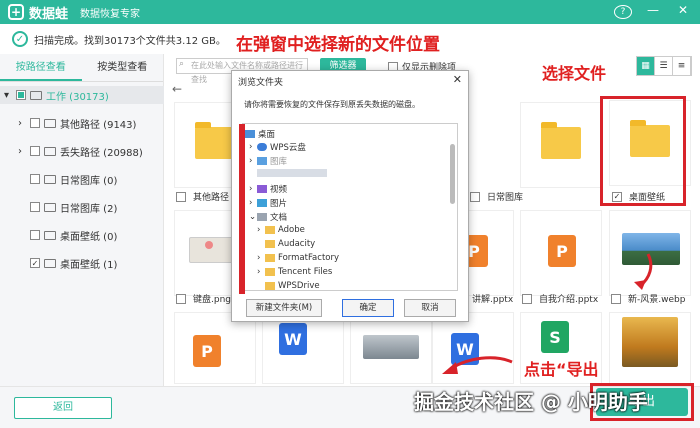 The height and width of the screenshot is (428, 700). What do you see at coordinates (73, 179) in the screenshot?
I see `tree-item-gallery0: 日常图库 (0)` at bounding box center [73, 179].